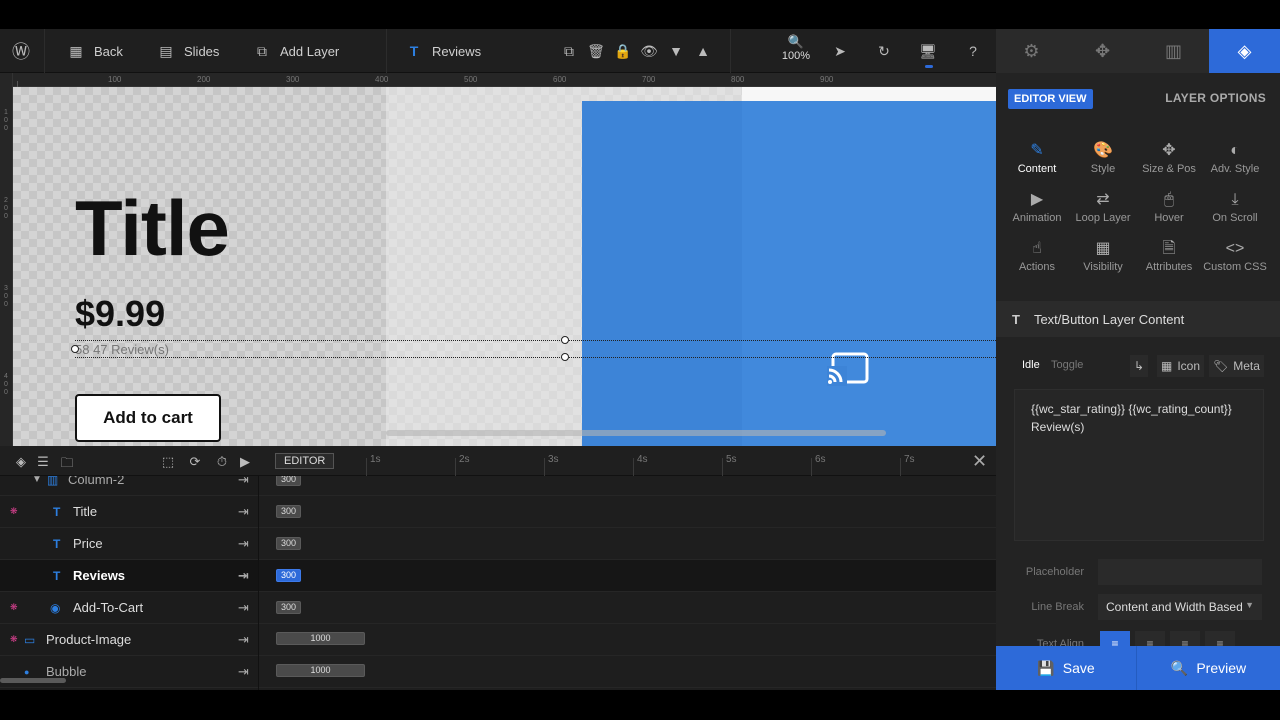  Describe the element at coordinates (565, 340) in the screenshot. I see `resize-handle-top` at that location.